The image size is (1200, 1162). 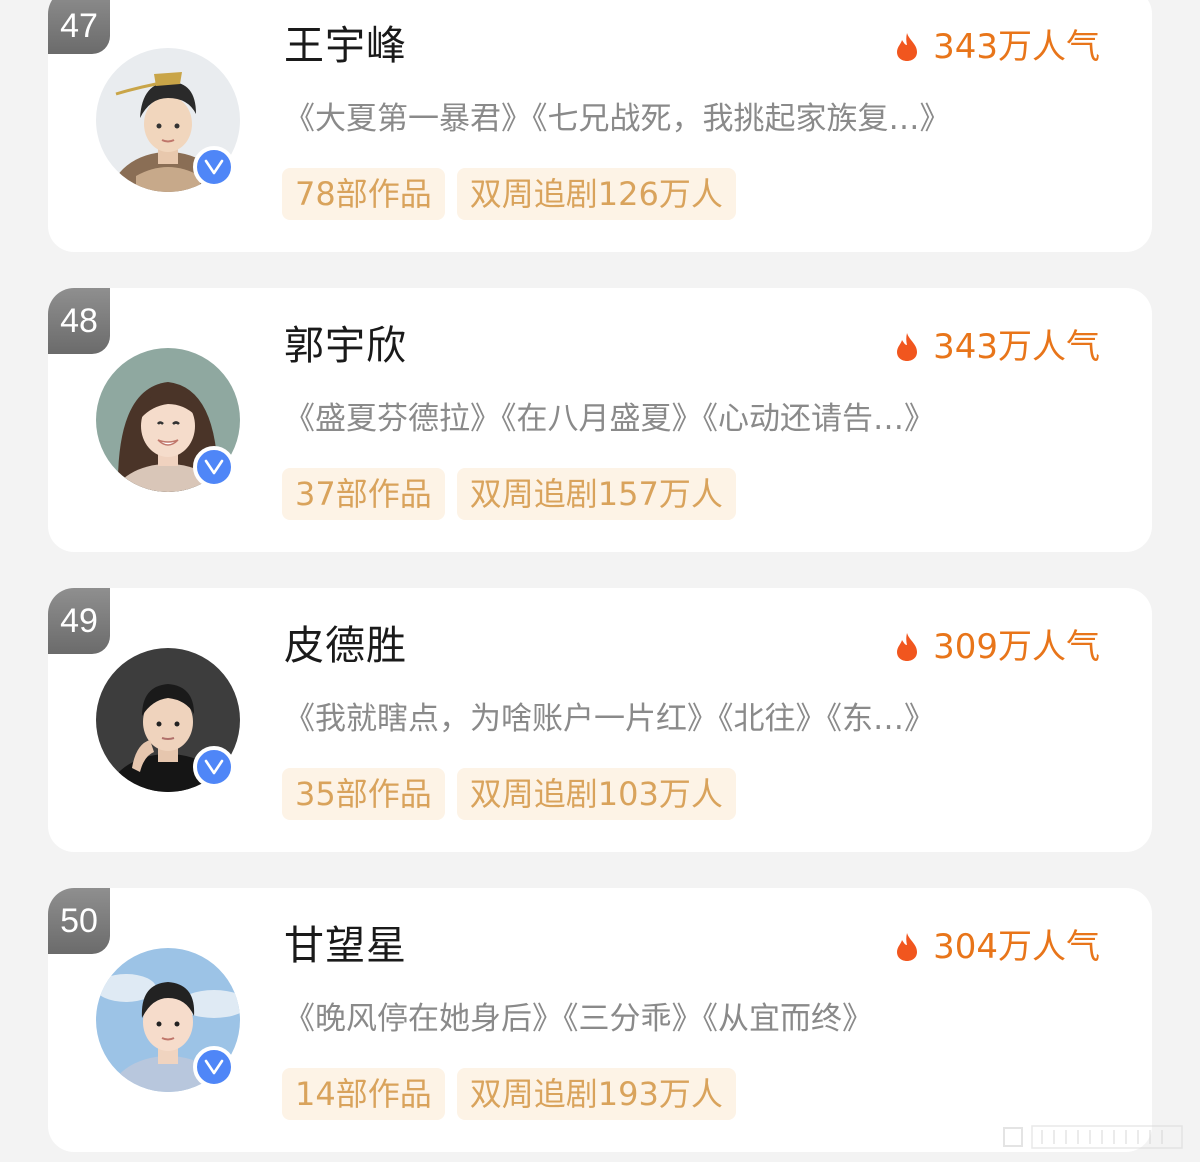 I want to click on watermark-icon, so click(x=1093, y=1137).